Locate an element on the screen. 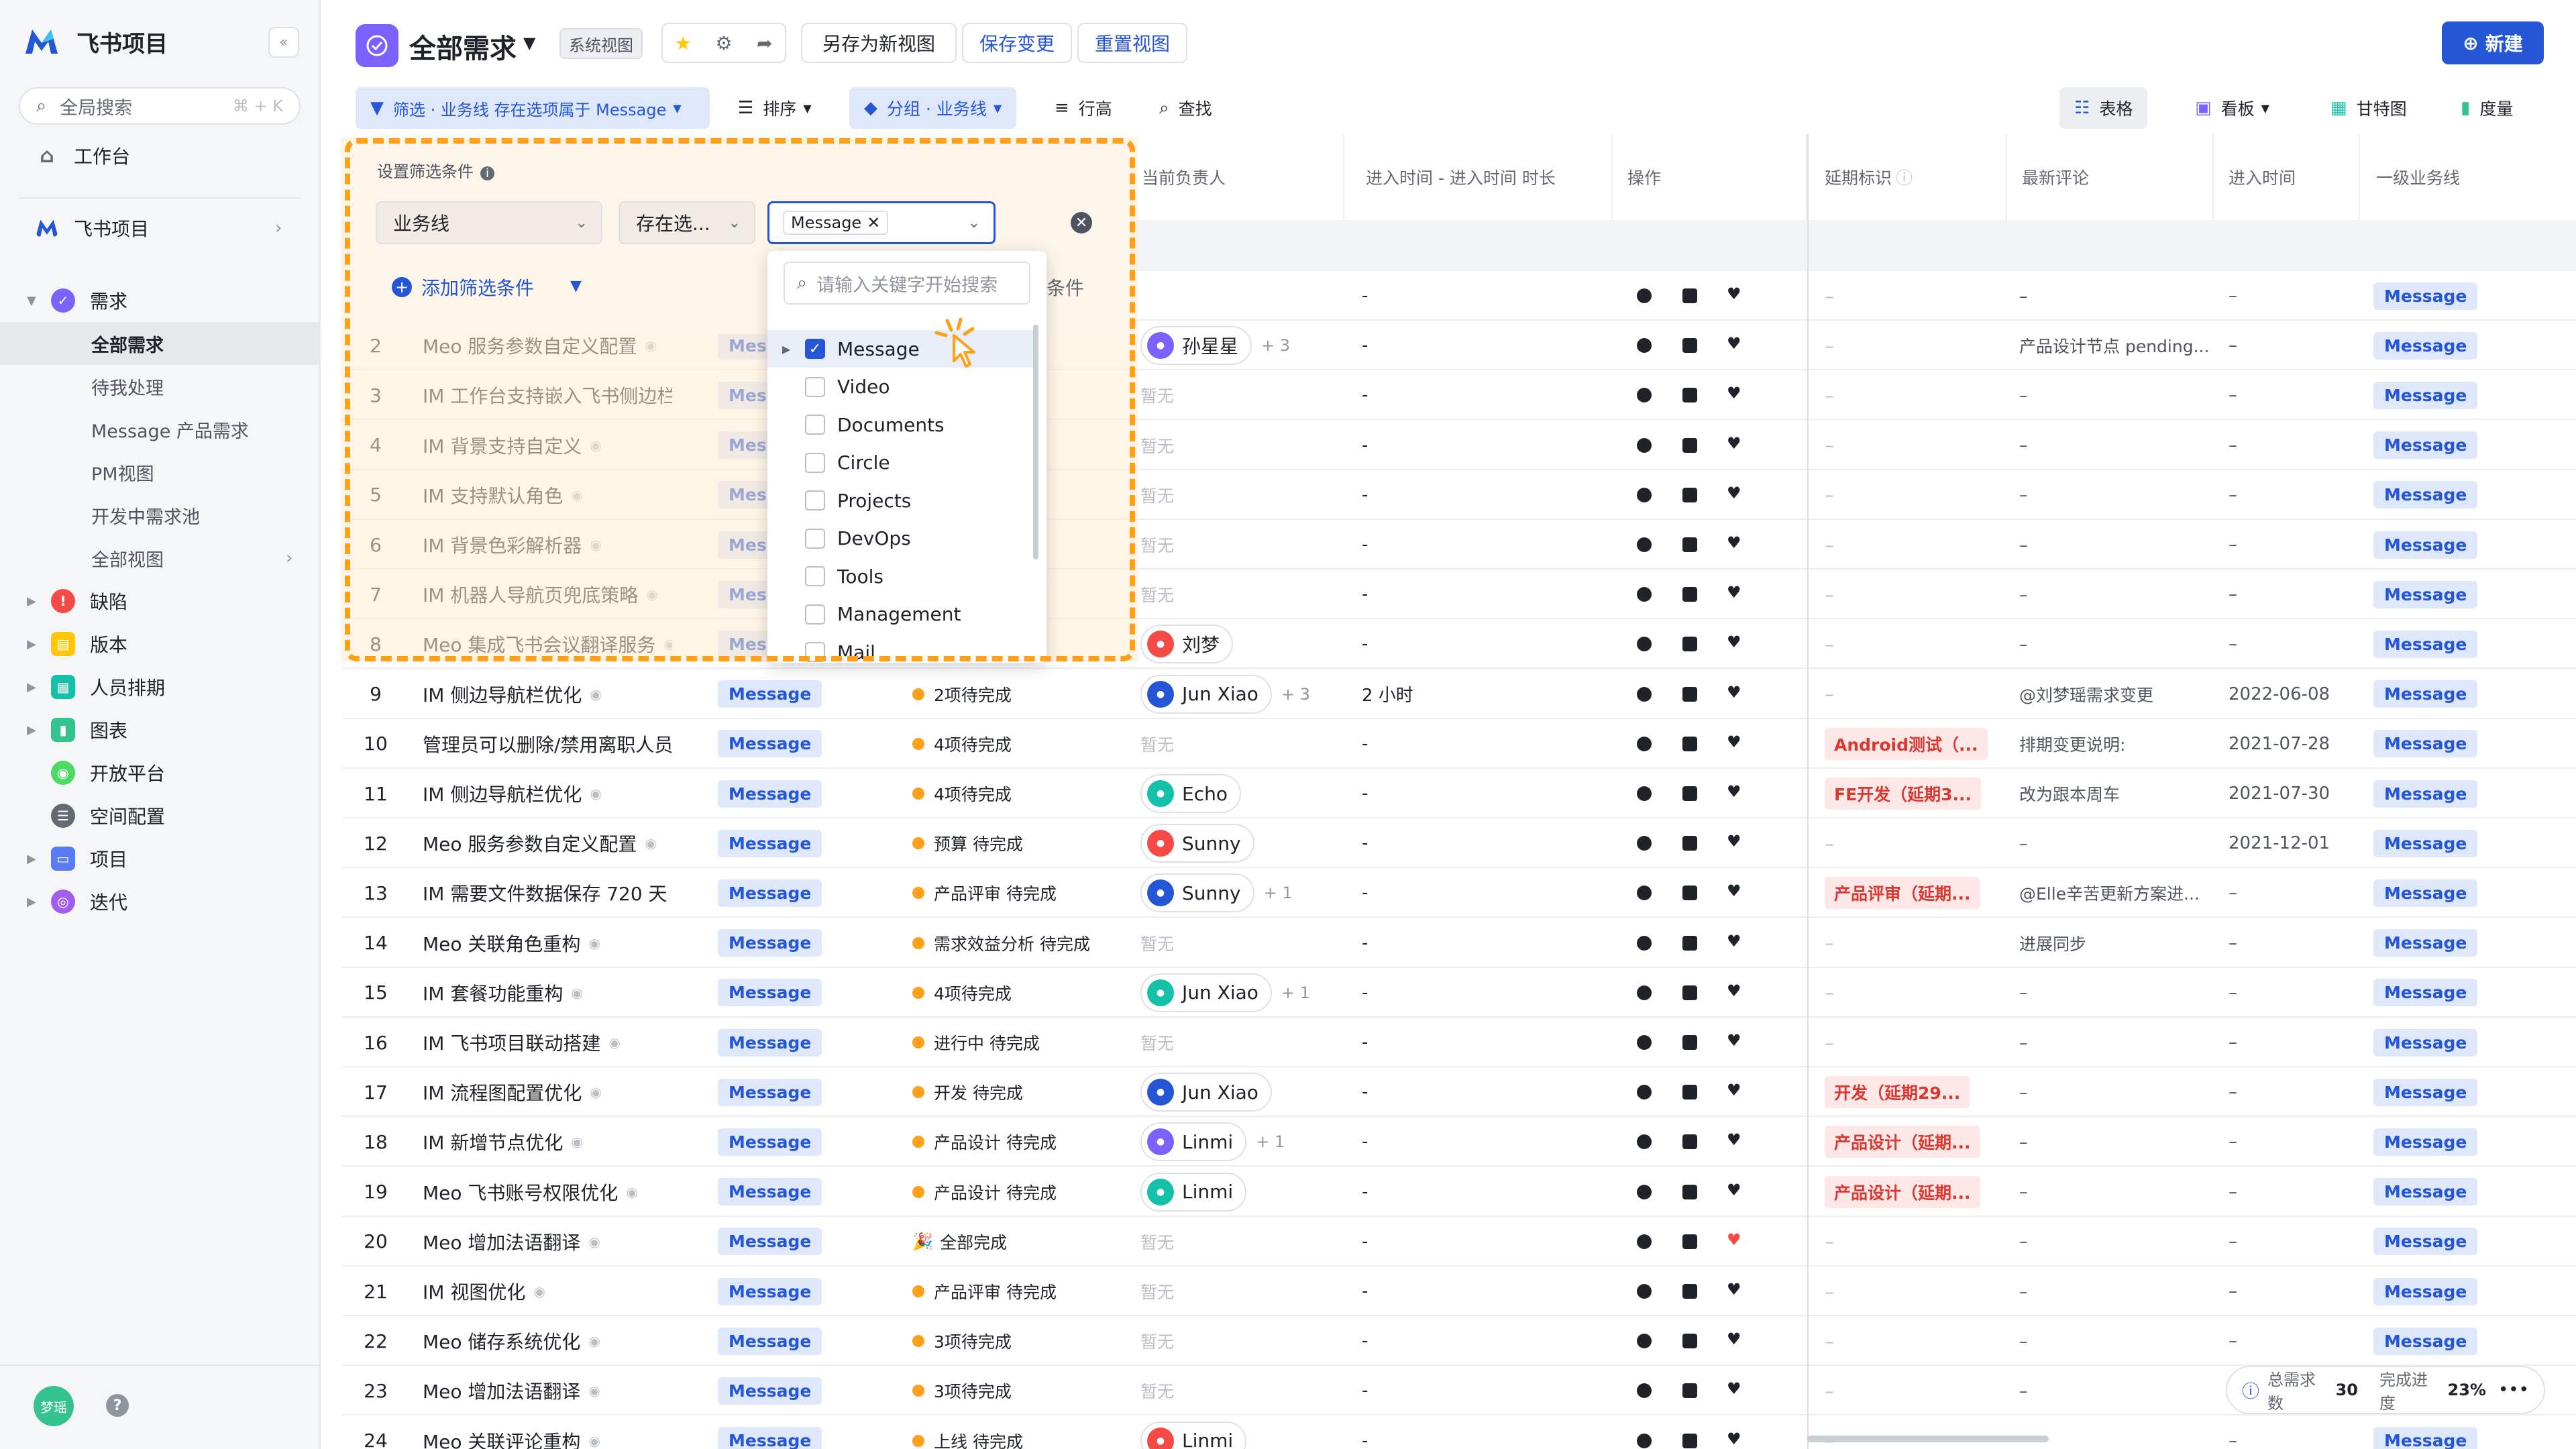  column-header-enter-time: 进入时间 is located at coordinates (2287, 177).